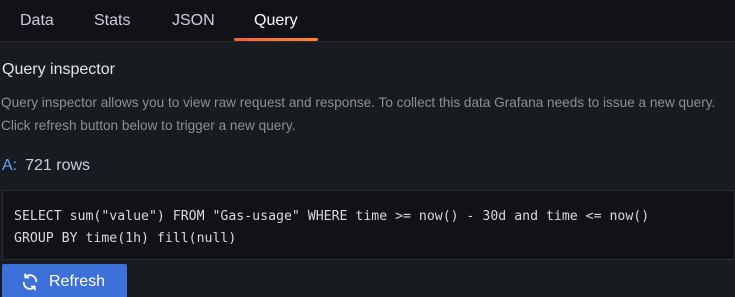 Image resolution: width=735 pixels, height=297 pixels. Describe the element at coordinates (125, 238) in the screenshot. I see `query-line-2: GROUP BY time(1h) fill(null)` at that location.